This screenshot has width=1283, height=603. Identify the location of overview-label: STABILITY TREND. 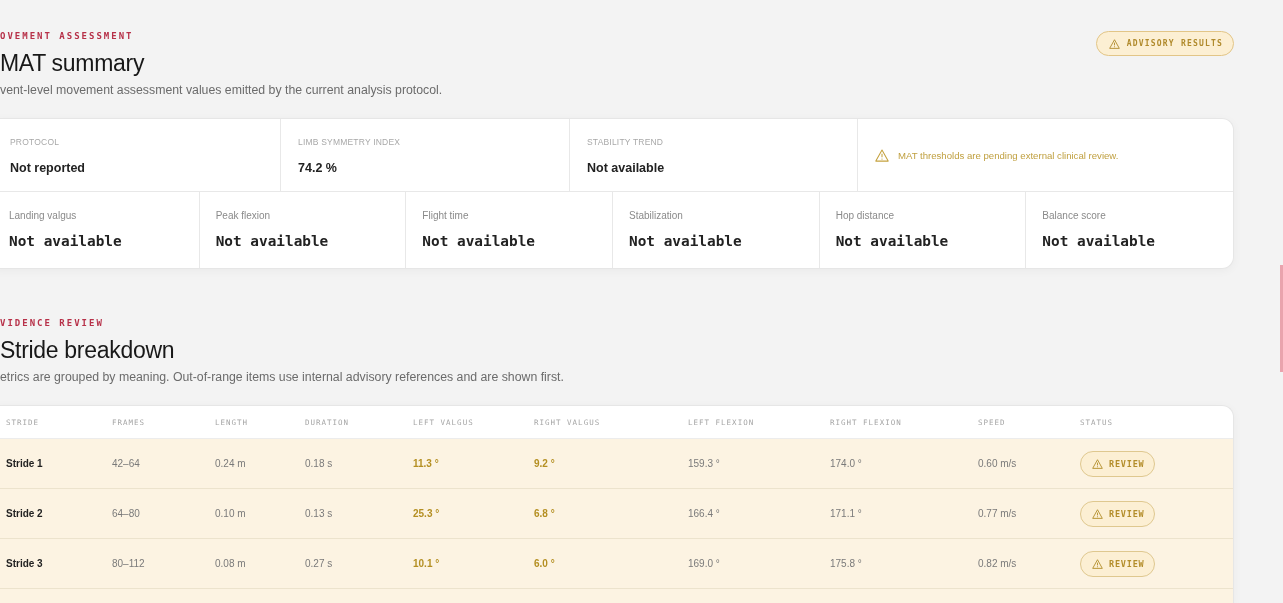
(626, 142).